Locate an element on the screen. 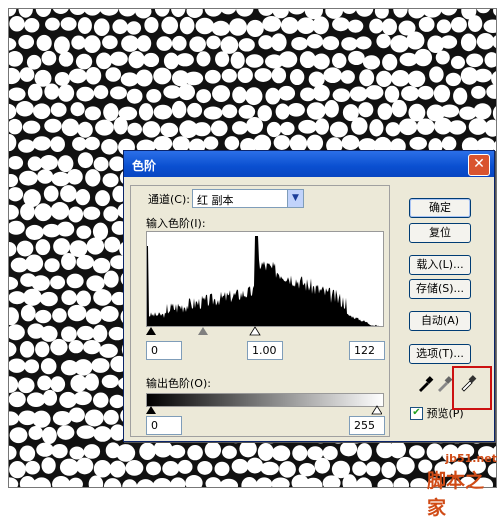  input-black-field: 0 is located at coordinates (164, 350).